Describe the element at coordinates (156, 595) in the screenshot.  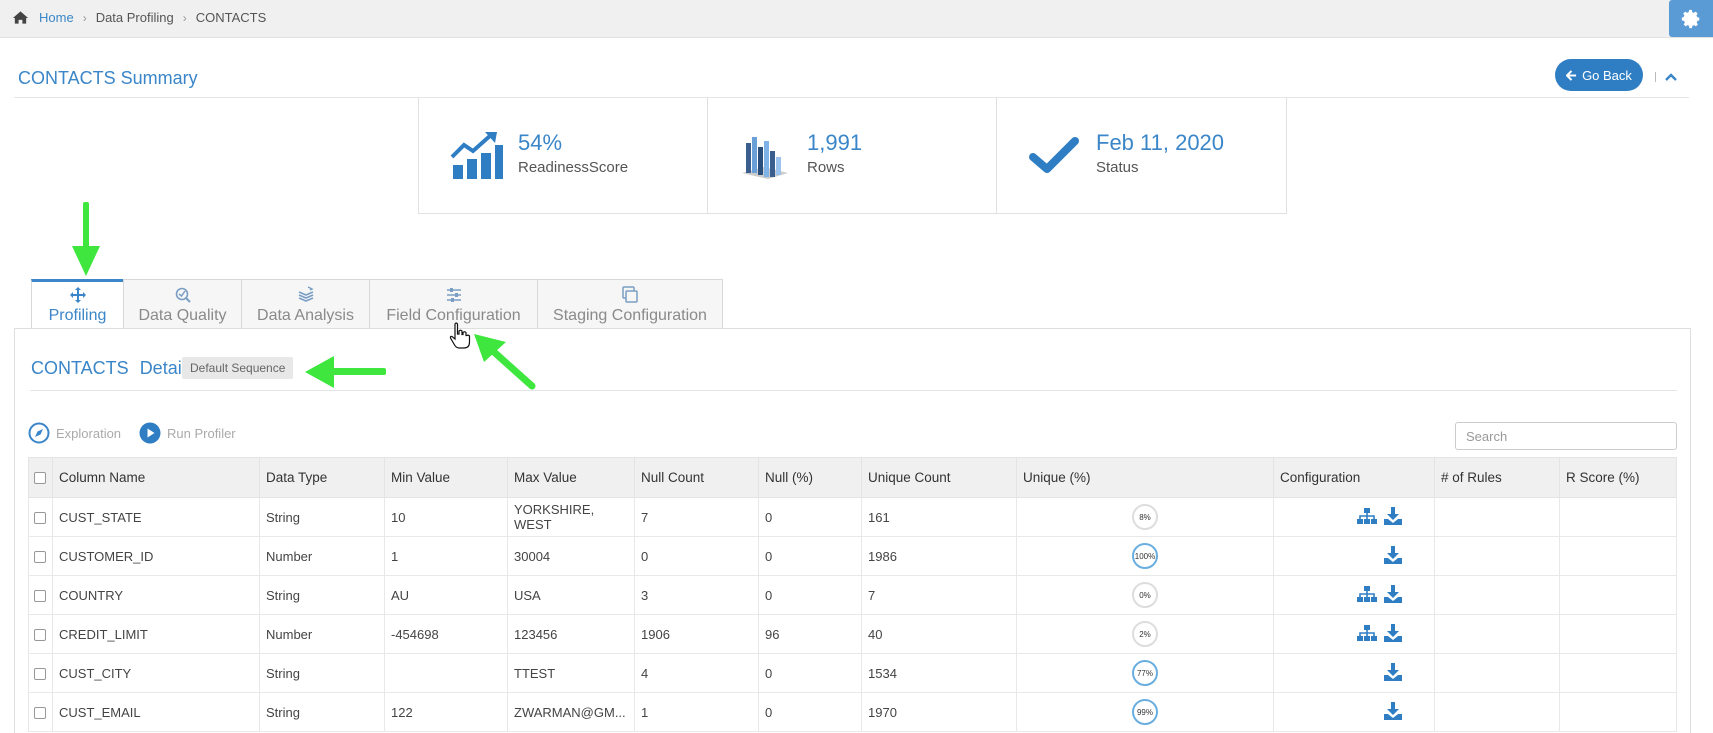
I see `cell-column-name: COUNTRY` at that location.